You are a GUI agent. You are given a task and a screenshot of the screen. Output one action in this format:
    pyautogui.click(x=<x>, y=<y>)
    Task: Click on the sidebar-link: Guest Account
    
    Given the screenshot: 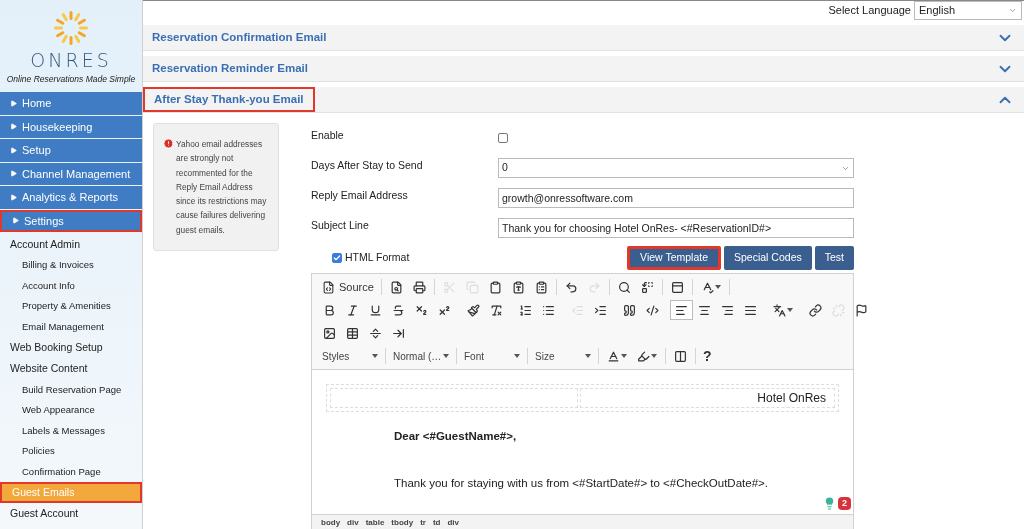 What is the action you would take?
    pyautogui.click(x=71, y=514)
    